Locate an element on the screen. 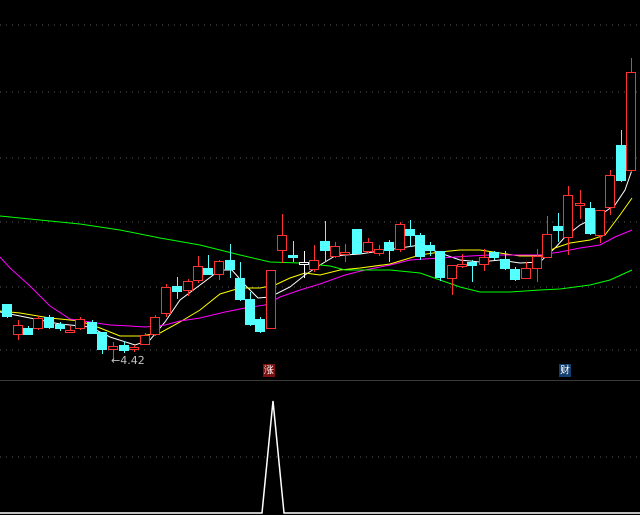  event-marker: 财 is located at coordinates (565, 370).